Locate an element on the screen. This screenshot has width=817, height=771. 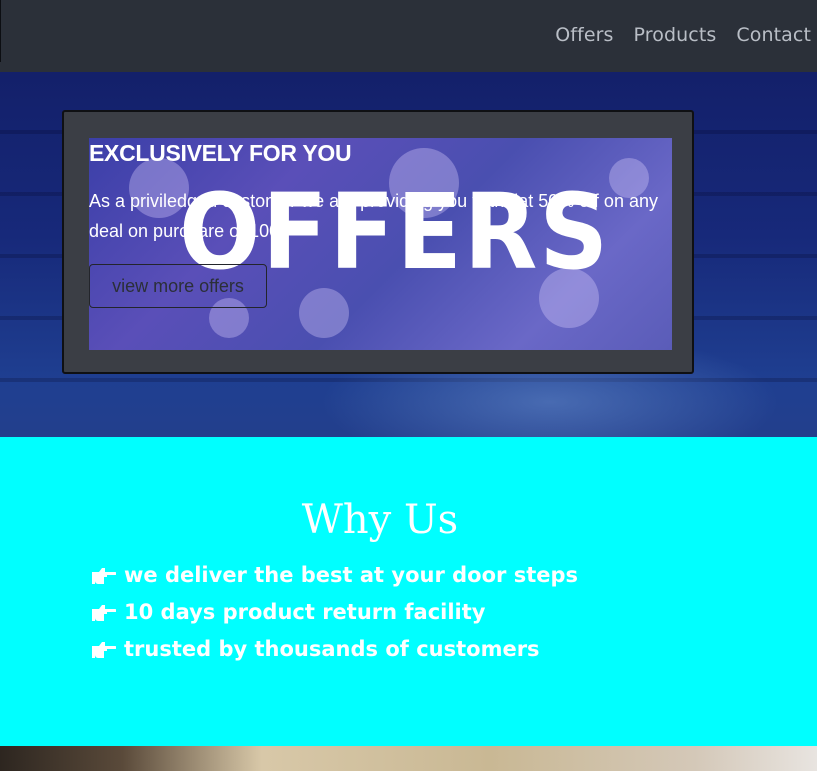
offer-card-title: EXCLUSIVELY FOR YOU is located at coordinates (220, 153).